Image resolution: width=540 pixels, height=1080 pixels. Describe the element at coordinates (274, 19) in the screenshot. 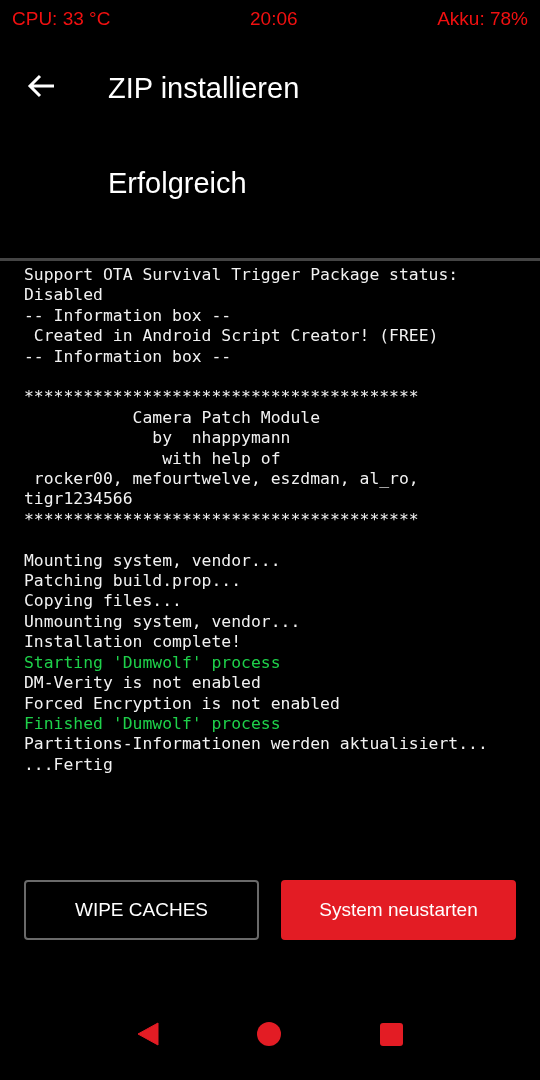

I see `clock: 20:06` at that location.